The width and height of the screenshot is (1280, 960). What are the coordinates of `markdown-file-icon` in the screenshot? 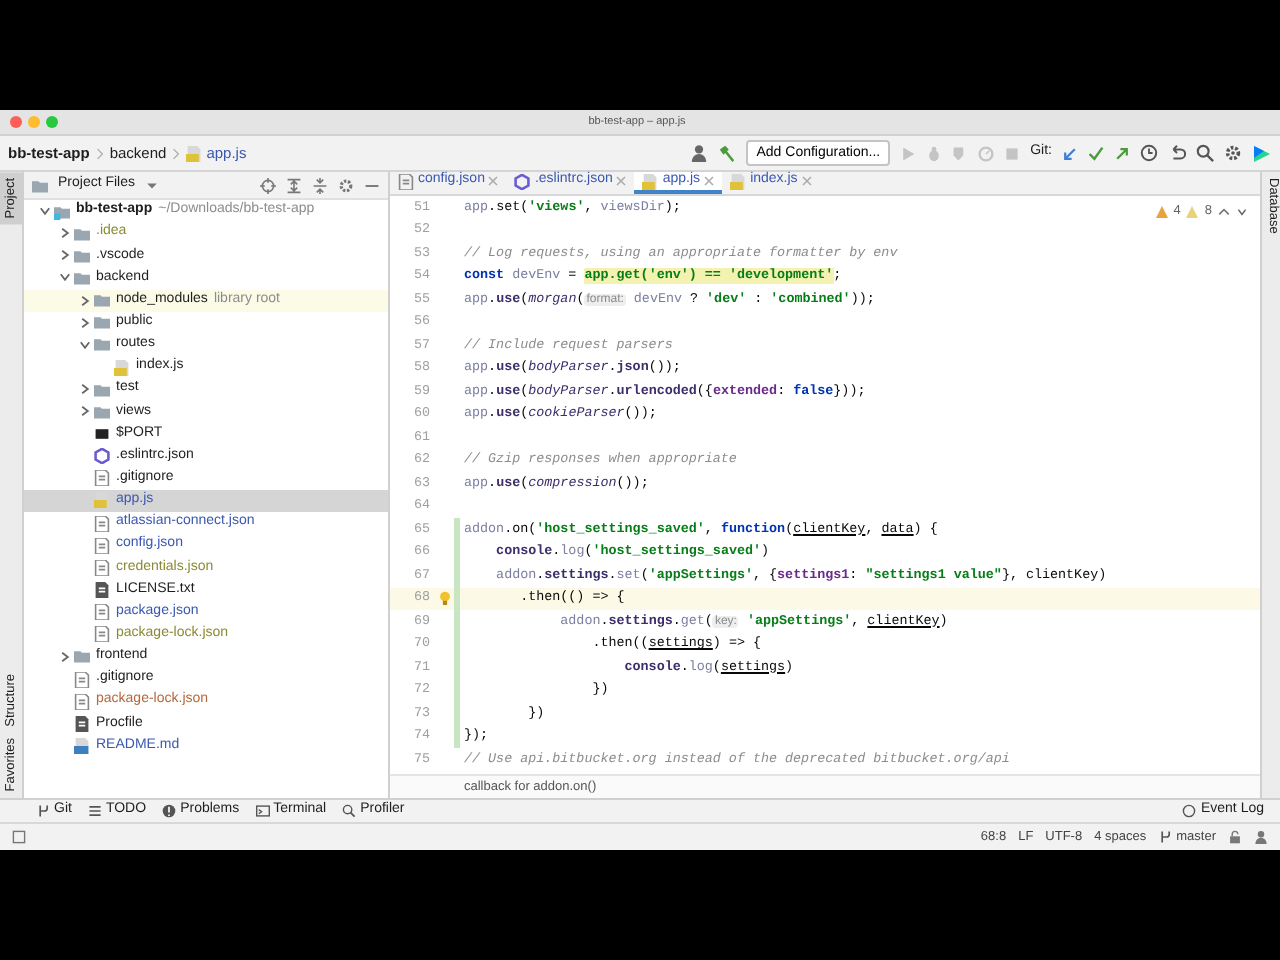 It's located at (82, 745).